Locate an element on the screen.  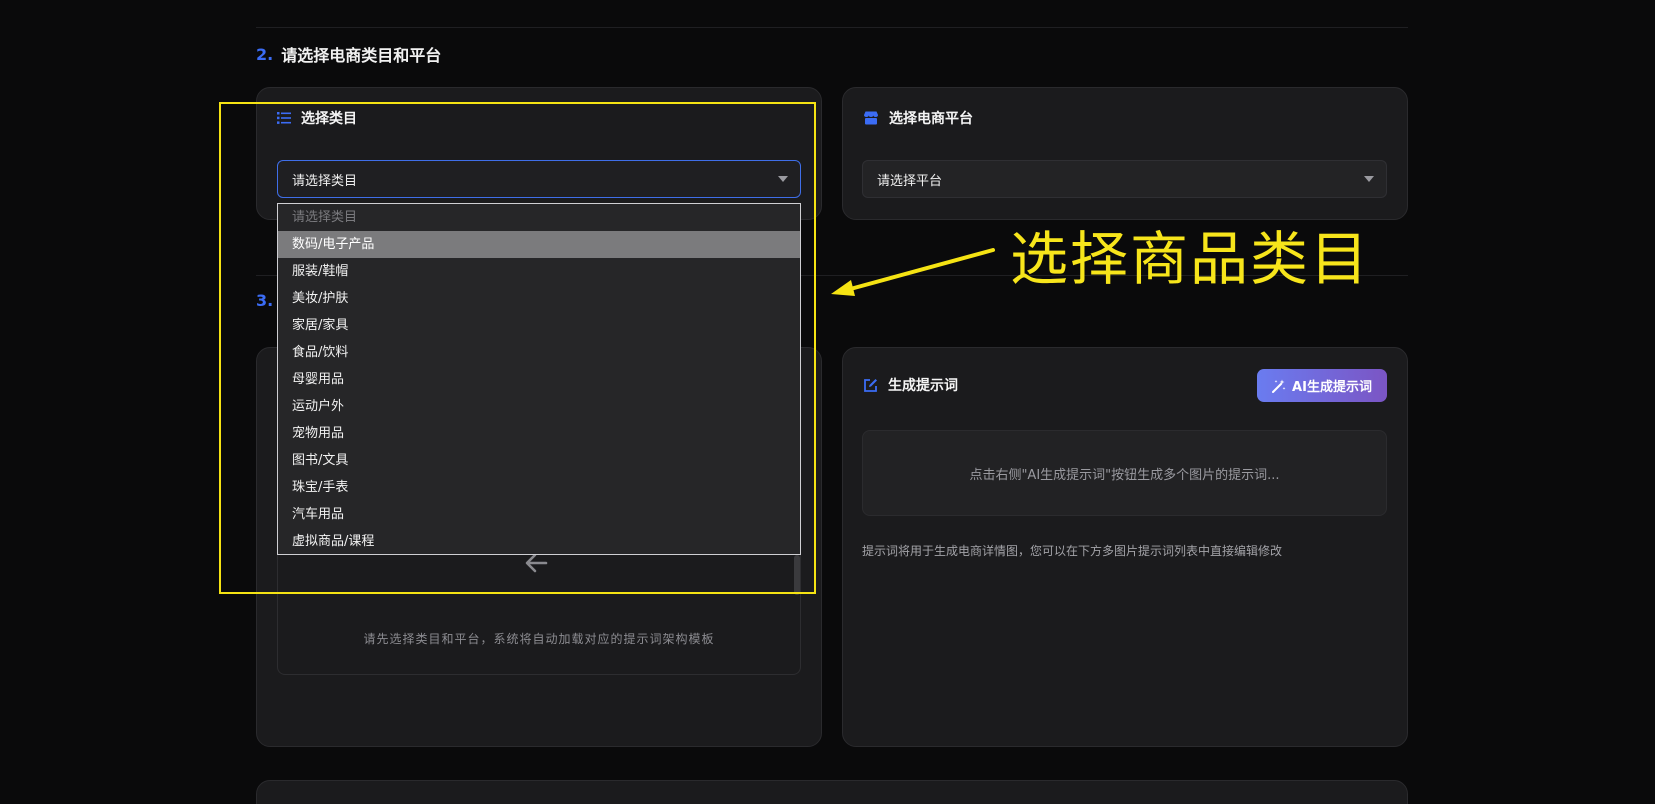
edit-icon is located at coordinates (870, 385).